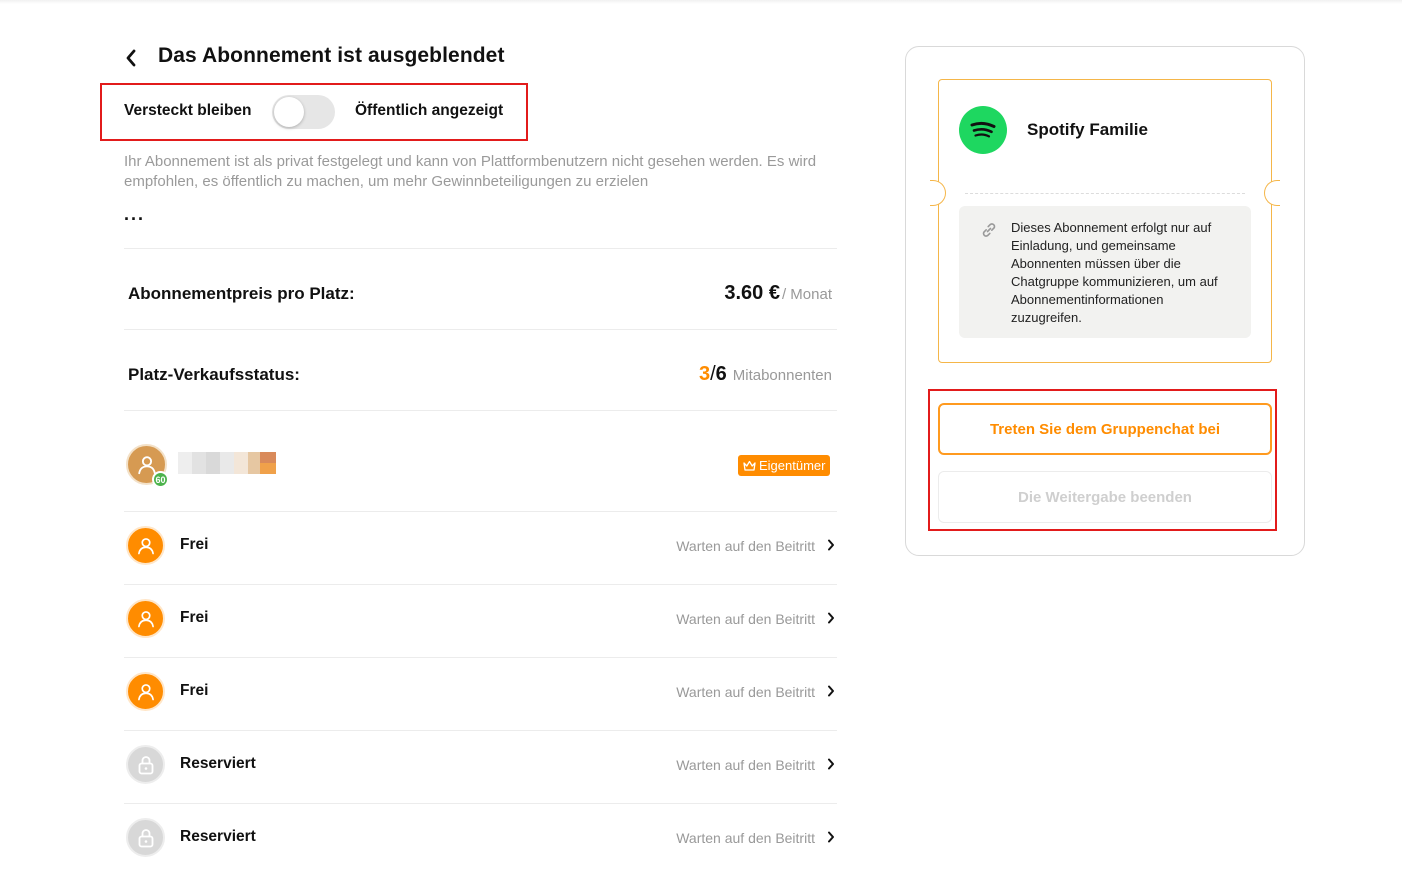 Image resolution: width=1402 pixels, height=875 pixels. What do you see at coordinates (1087, 129) in the screenshot?
I see `service-name: Spotify Familie` at bounding box center [1087, 129].